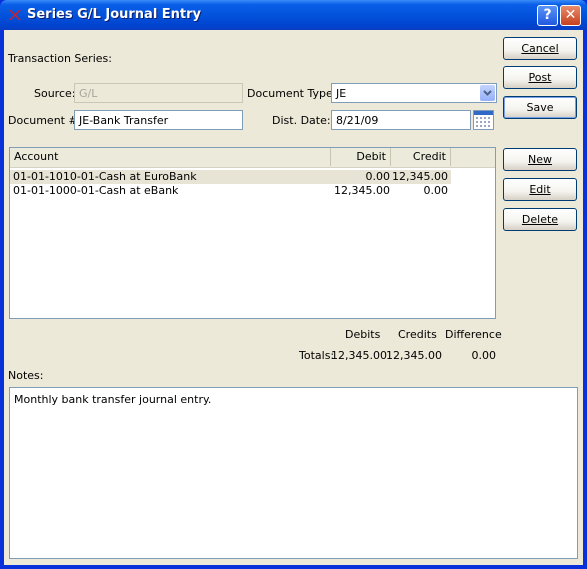 This screenshot has height=569, width=587. Describe the element at coordinates (420, 176) in the screenshot. I see `credit-cell: 12,345.00` at that location.